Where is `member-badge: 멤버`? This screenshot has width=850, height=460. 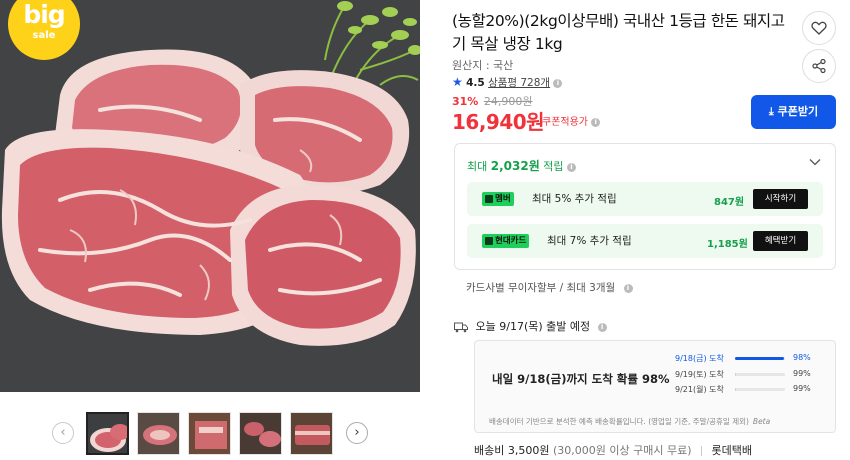 member-badge: 멤버 is located at coordinates (498, 199).